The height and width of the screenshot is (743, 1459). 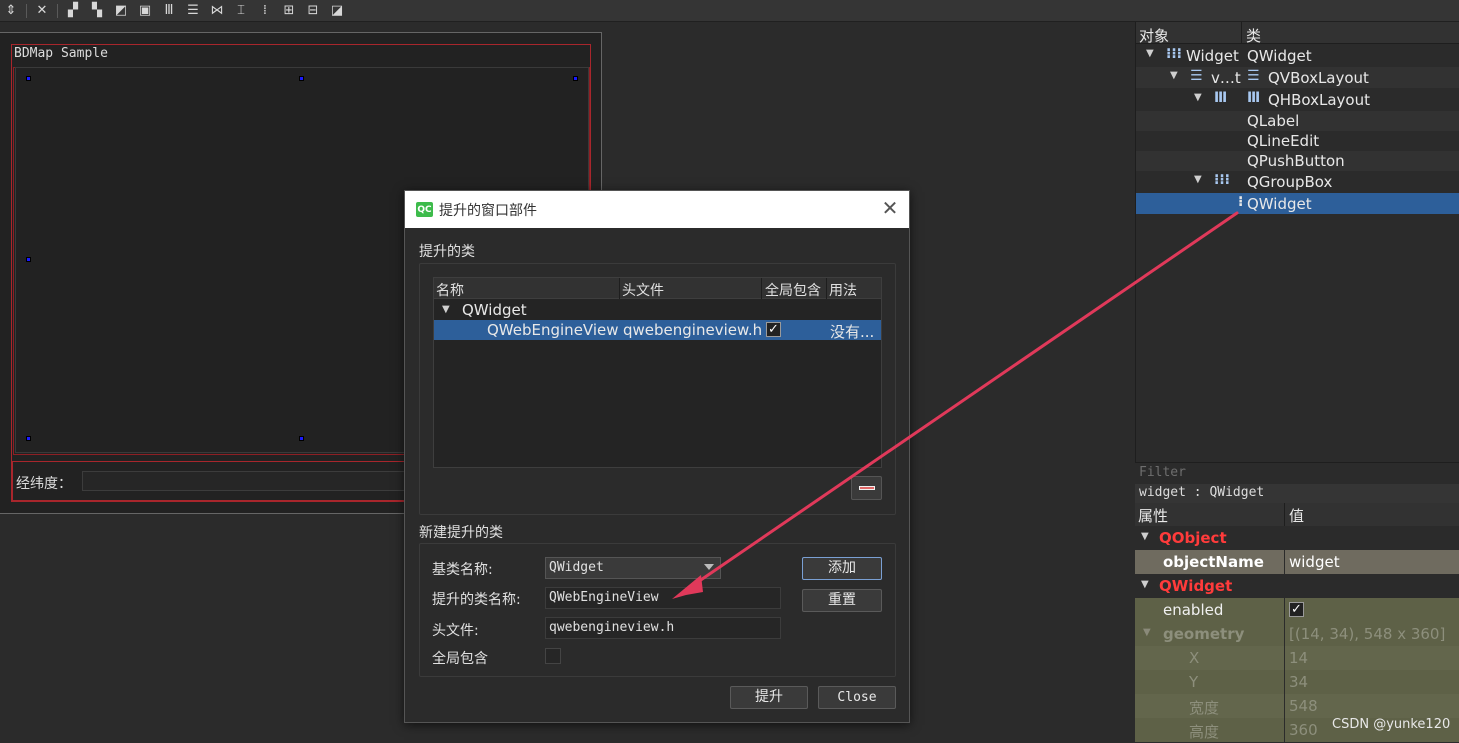 What do you see at coordinates (1297, 538) in the screenshot?
I see `property-group-qobject: ▼ QObject` at bounding box center [1297, 538].